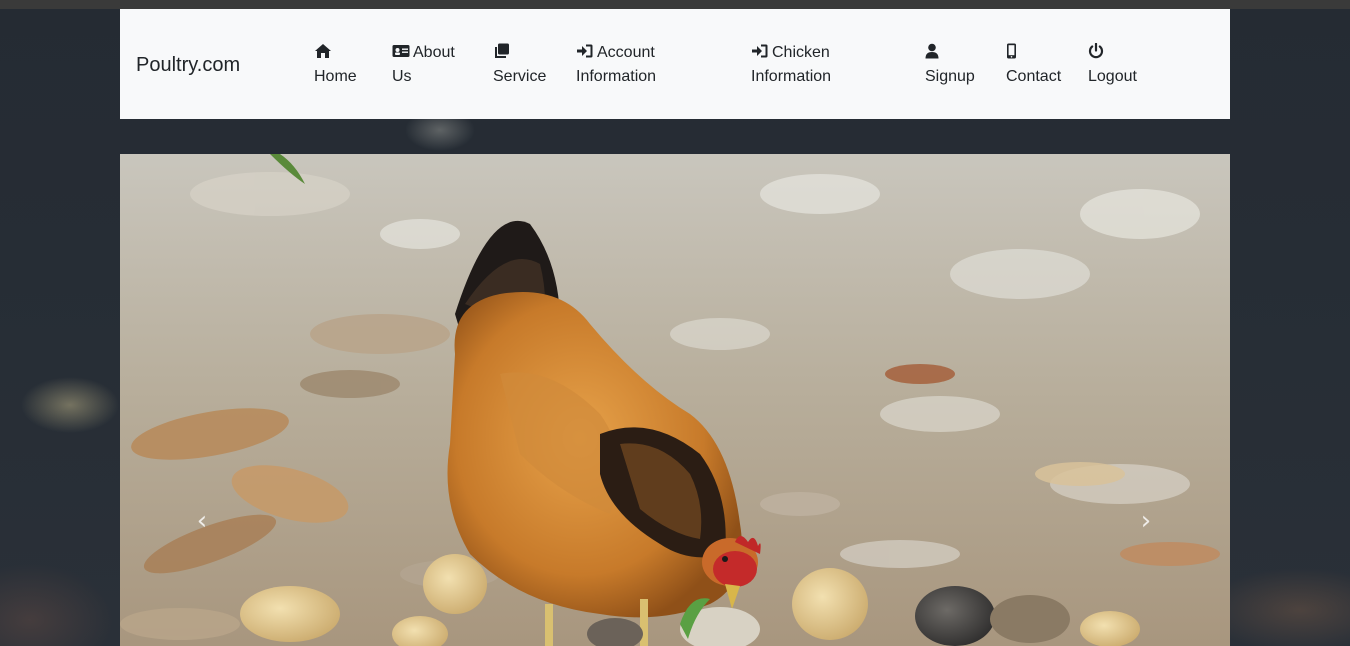 The width and height of the screenshot is (1350, 646). What do you see at coordinates (502, 51) in the screenshot?
I see `clone-icon` at bounding box center [502, 51].